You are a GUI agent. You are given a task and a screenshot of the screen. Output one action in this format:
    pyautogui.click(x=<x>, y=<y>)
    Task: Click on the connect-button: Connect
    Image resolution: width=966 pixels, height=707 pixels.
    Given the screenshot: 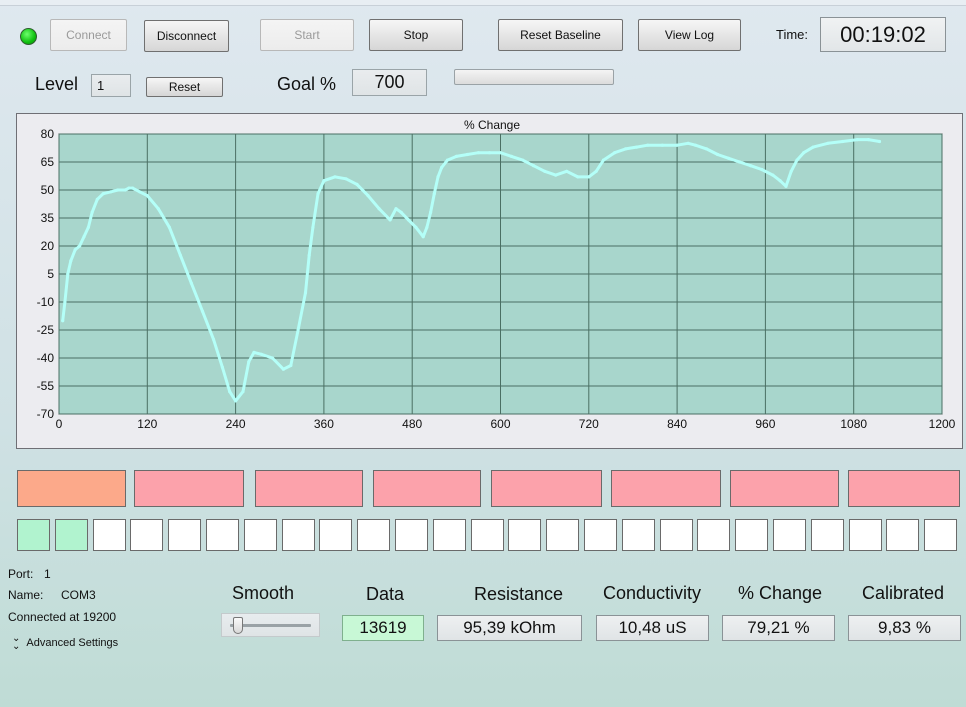 What is the action you would take?
    pyautogui.click(x=88, y=35)
    